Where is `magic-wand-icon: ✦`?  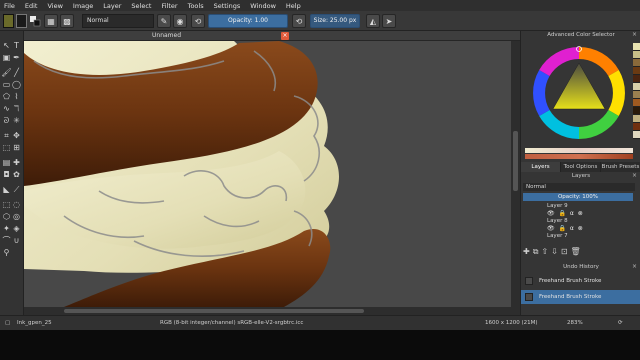 magic-wand-icon: ✦ is located at coordinates (6, 228).